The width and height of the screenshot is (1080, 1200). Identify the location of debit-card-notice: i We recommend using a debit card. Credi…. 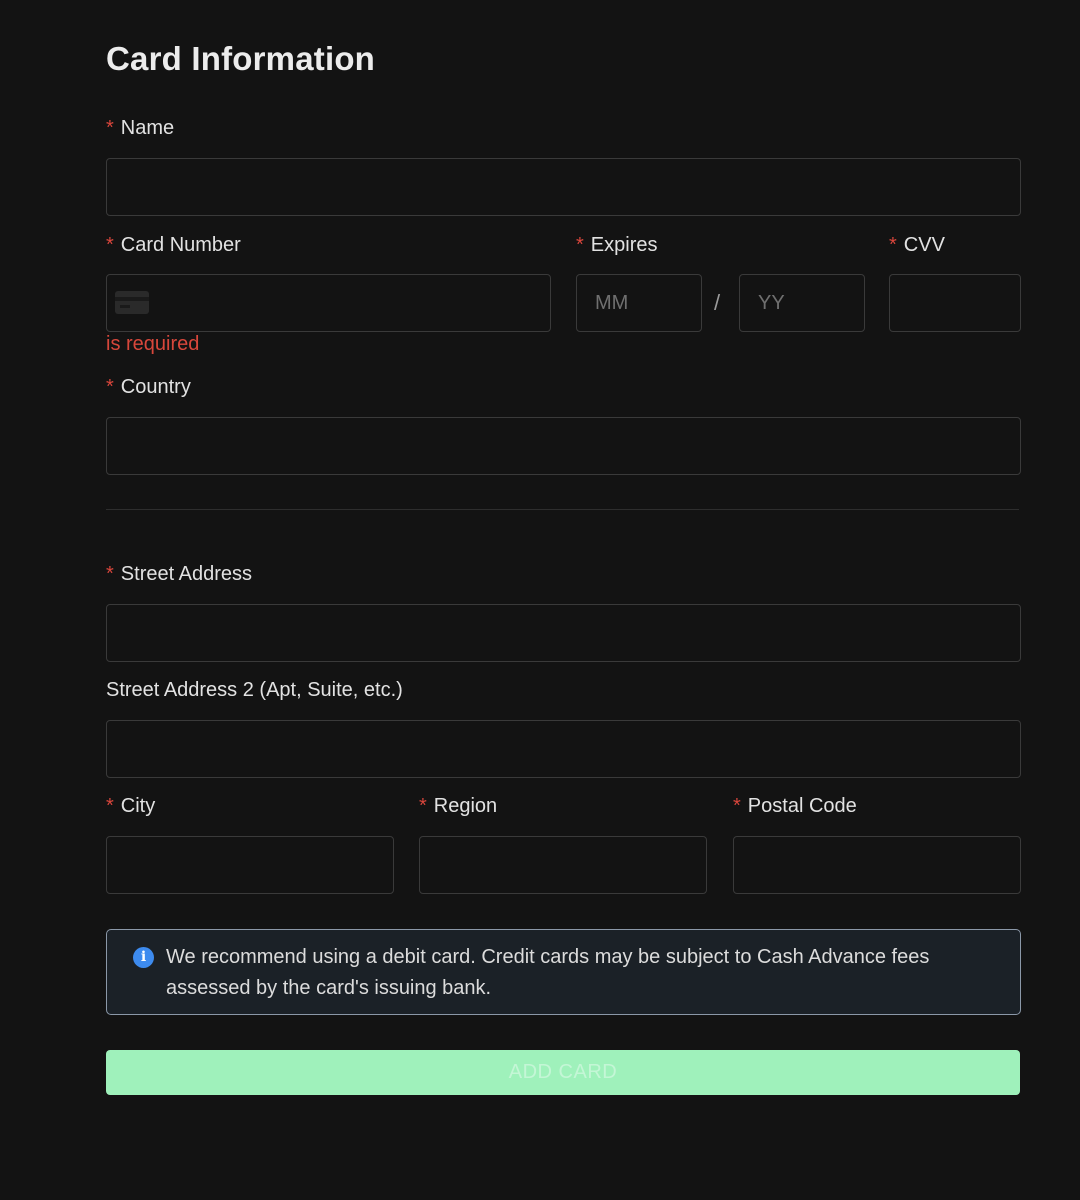
(563, 972).